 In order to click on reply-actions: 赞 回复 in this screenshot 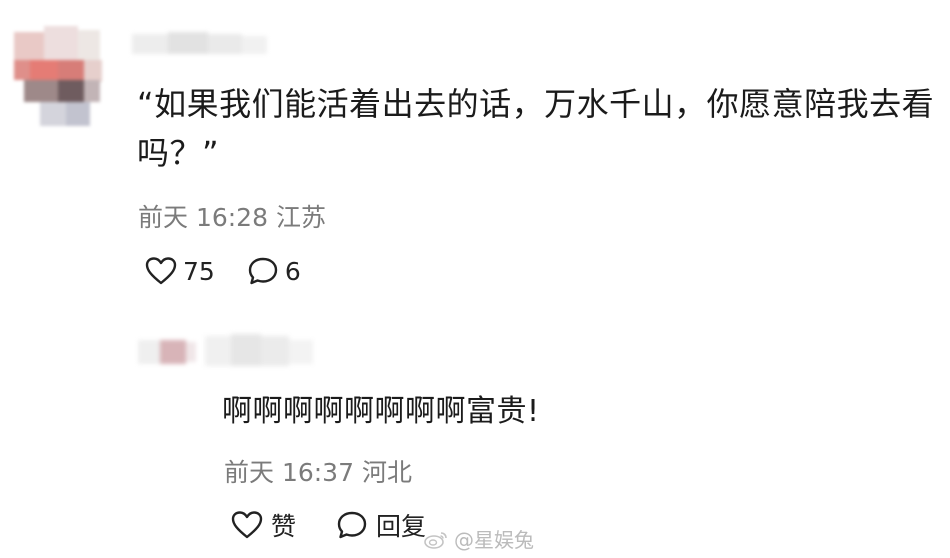, I will do `click(328, 525)`.